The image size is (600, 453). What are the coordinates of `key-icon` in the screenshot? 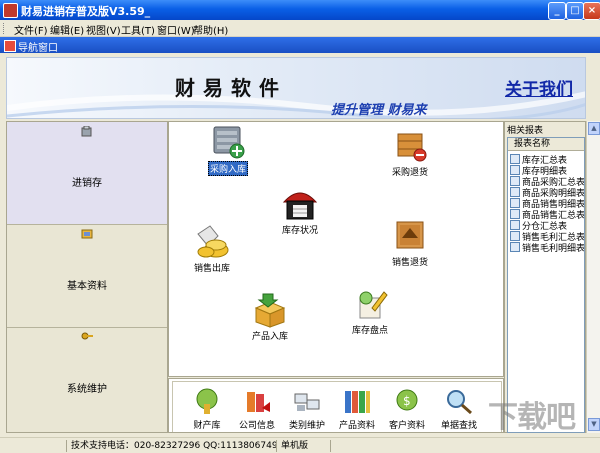 It's located at (87, 336).